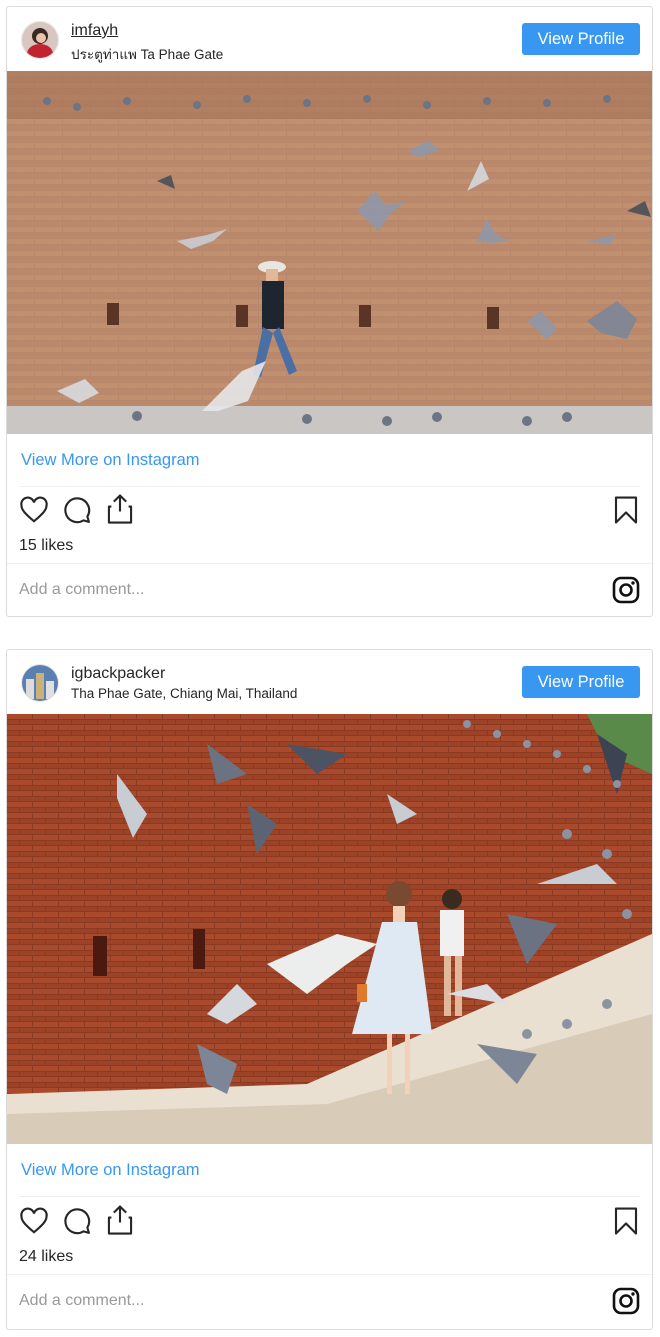 This screenshot has width=660, height=1337. Describe the element at coordinates (184, 693) in the screenshot. I see `location: Tha Phae Gate, Chiang Mai, Thailand` at that location.